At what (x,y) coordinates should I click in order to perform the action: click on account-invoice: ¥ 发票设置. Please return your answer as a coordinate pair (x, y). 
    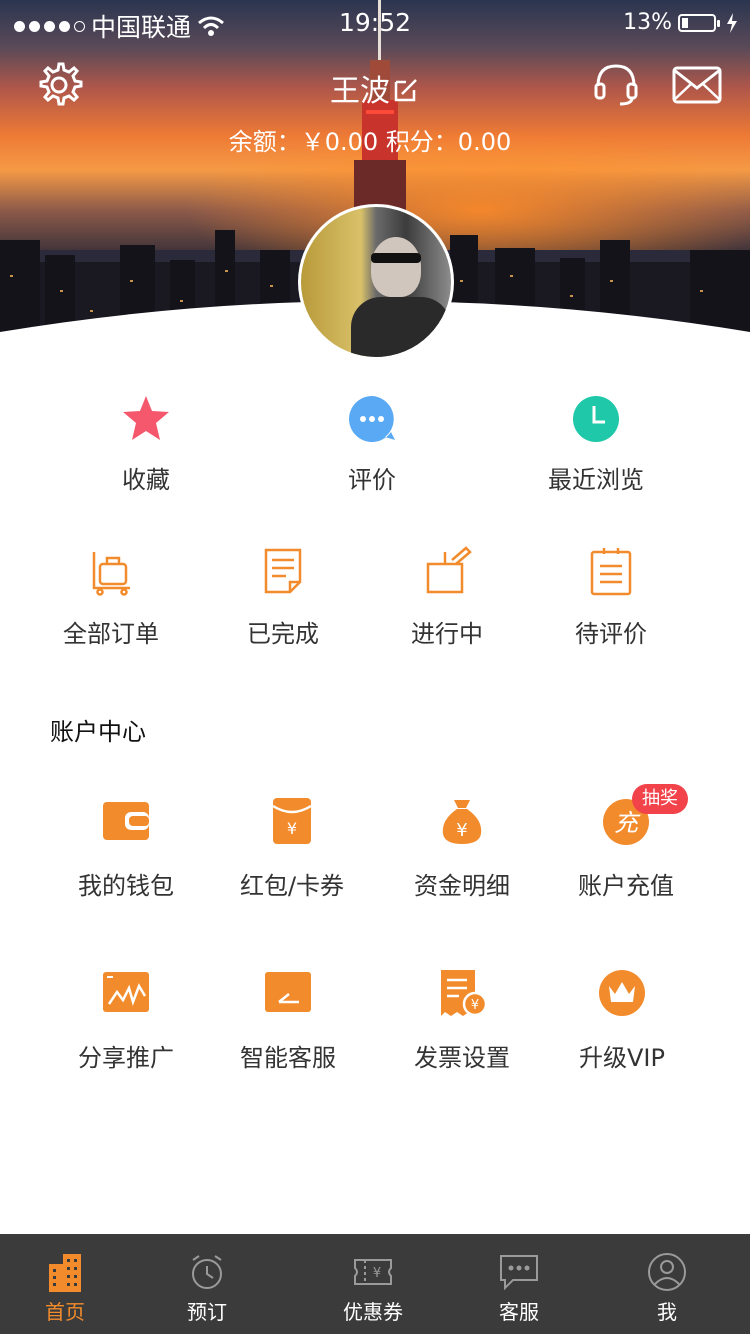
    Looking at the image, I should click on (462, 1020).